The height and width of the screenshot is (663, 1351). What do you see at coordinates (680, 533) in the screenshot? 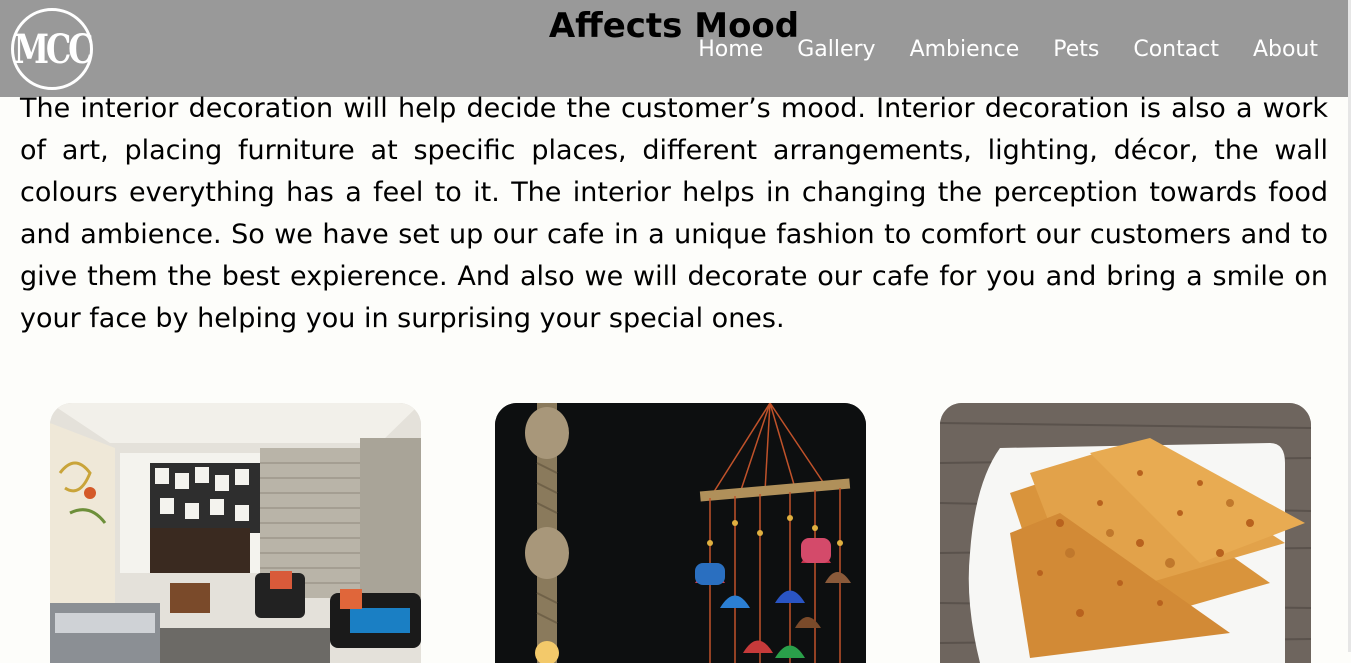
I see `wind-chimes-photo` at bounding box center [680, 533].